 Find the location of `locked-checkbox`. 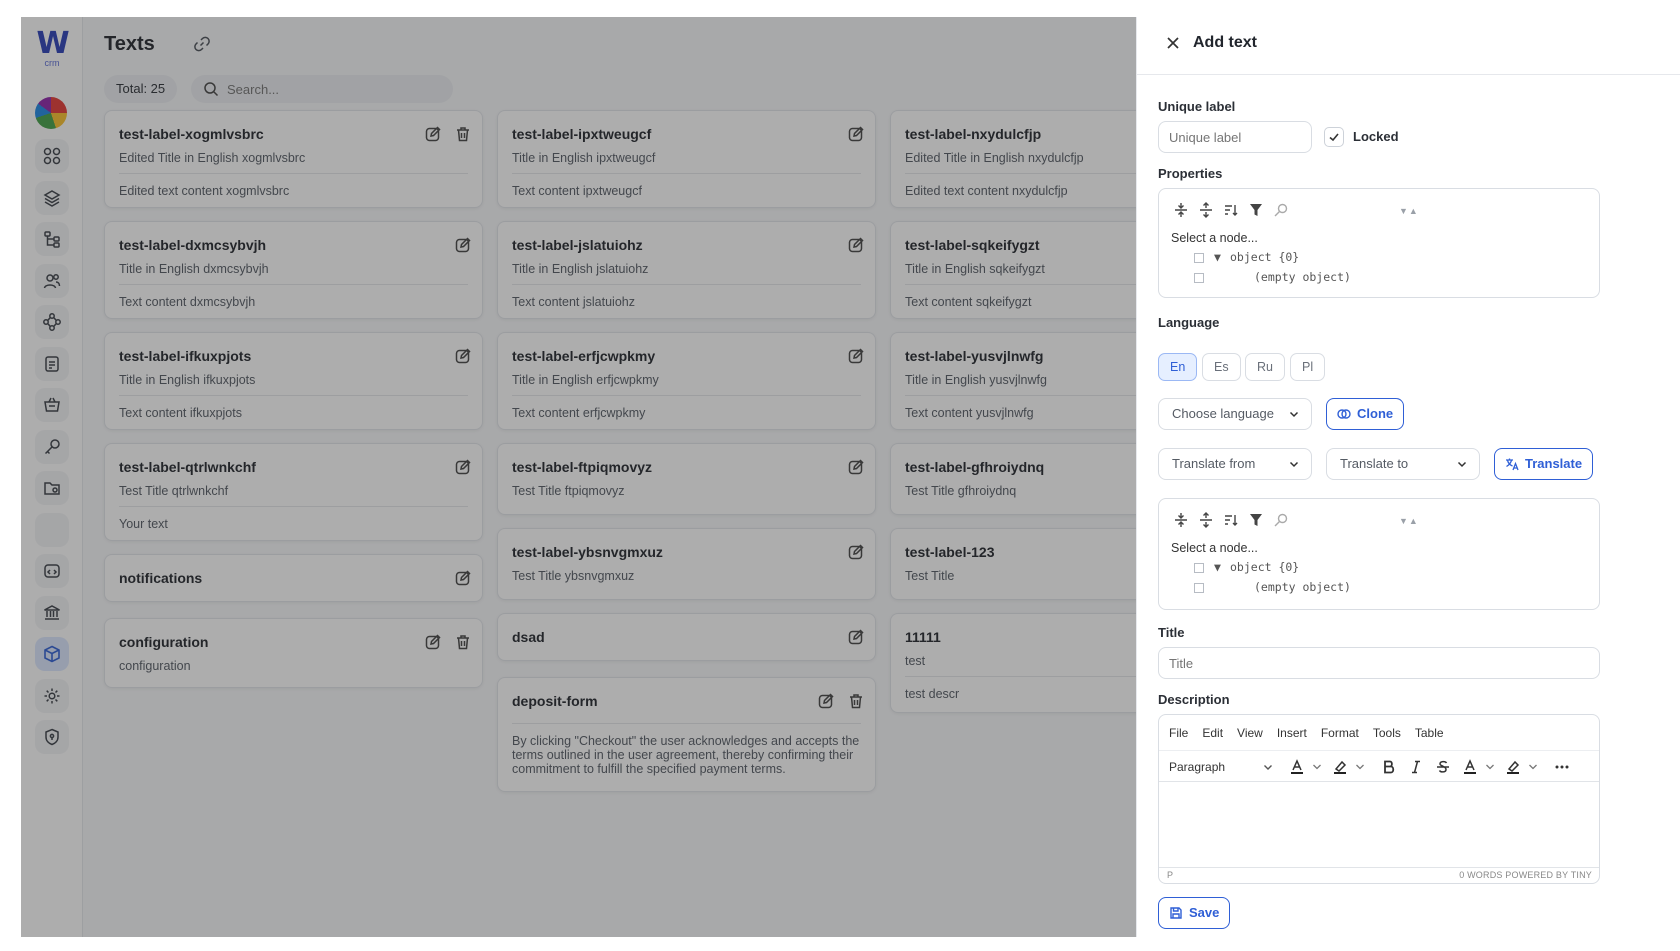

locked-checkbox is located at coordinates (1334, 137).